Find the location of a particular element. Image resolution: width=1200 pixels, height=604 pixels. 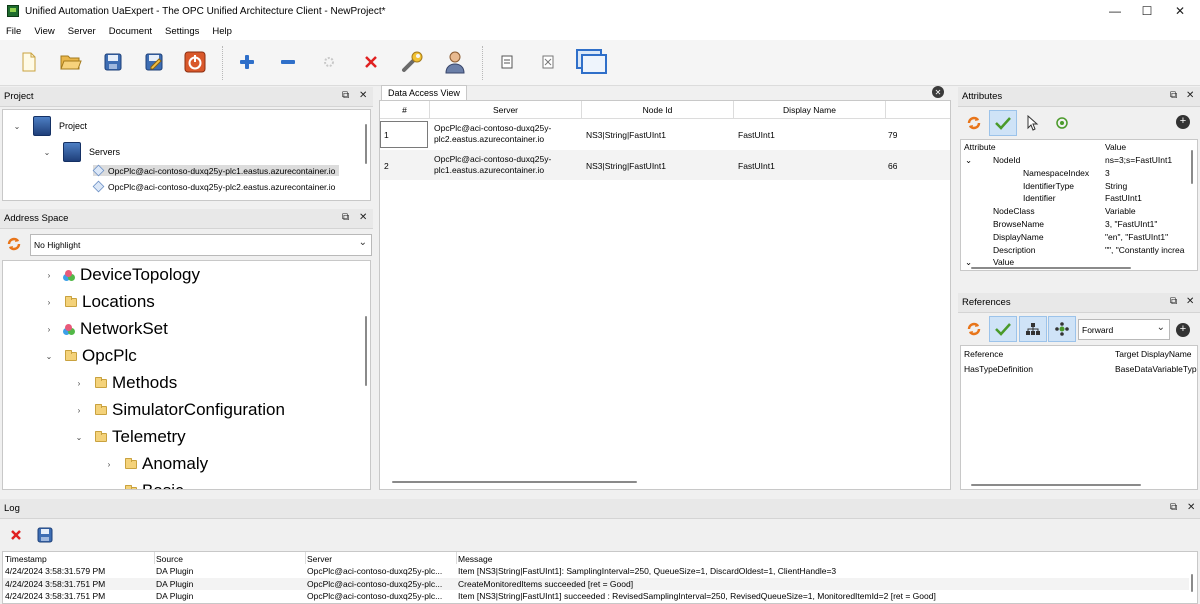

menu-help: Help is located at coordinates (222, 31).